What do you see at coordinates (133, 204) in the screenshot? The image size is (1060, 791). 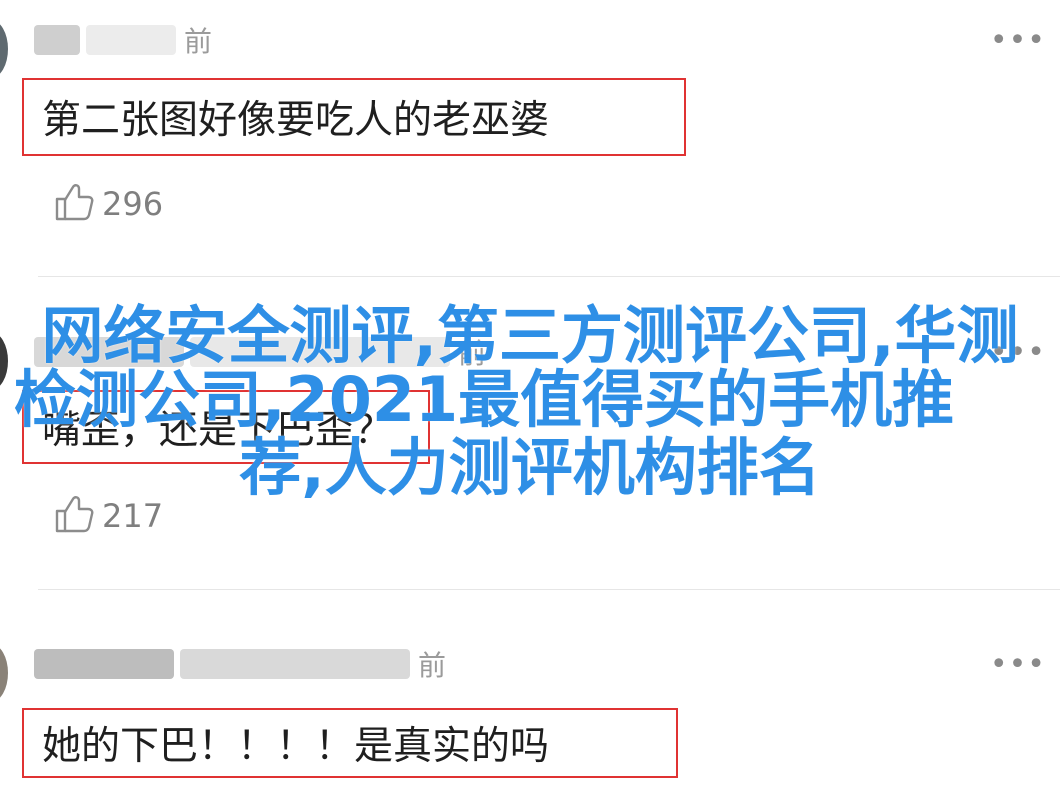 I see `like-count: 296` at bounding box center [133, 204].